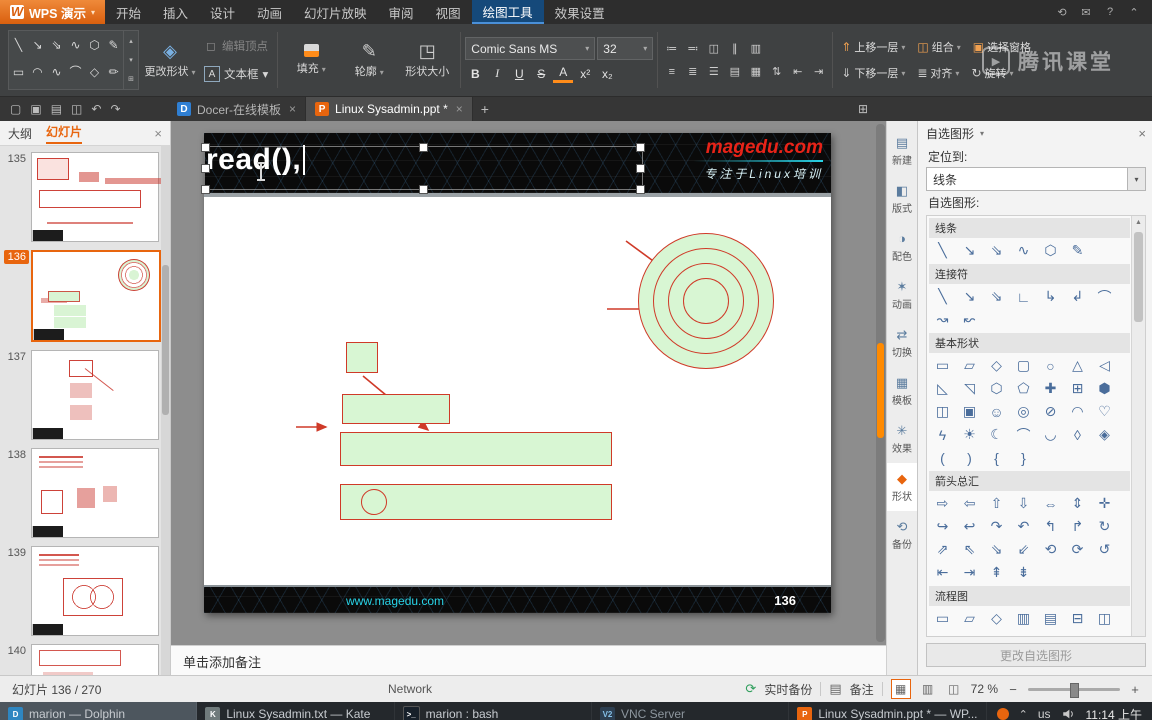  Describe the element at coordinates (938, 73) in the screenshot. I see `arrange-button: ≣ 对齐 ▾` at that location.